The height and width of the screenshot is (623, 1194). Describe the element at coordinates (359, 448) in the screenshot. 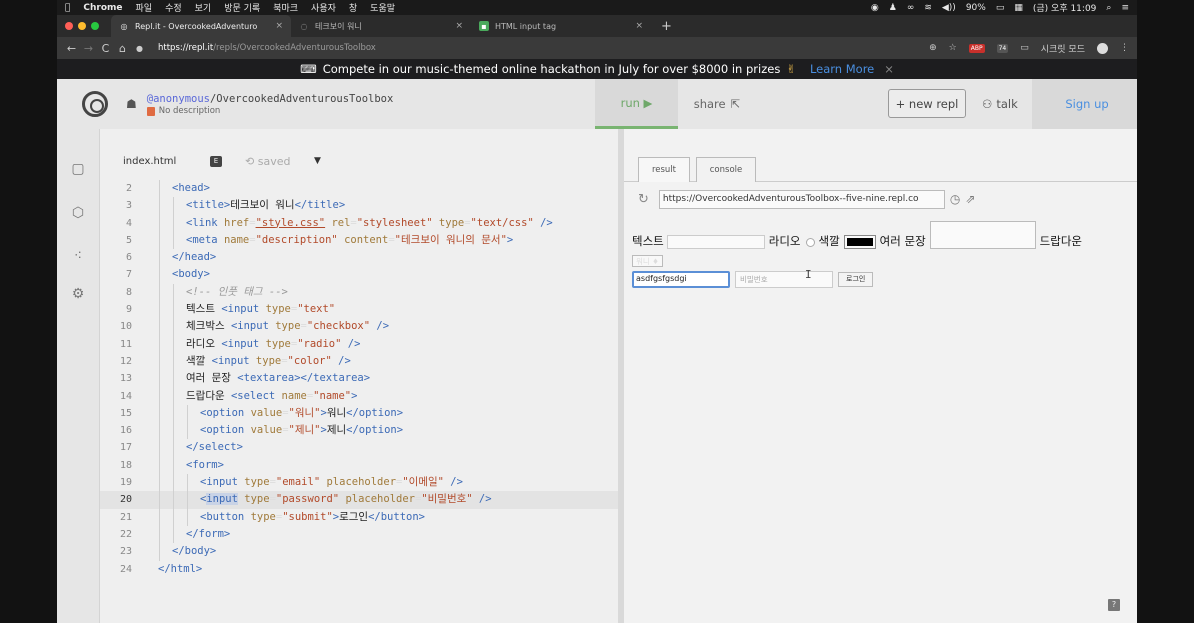

I see `code-line: 17 </select>` at that location.